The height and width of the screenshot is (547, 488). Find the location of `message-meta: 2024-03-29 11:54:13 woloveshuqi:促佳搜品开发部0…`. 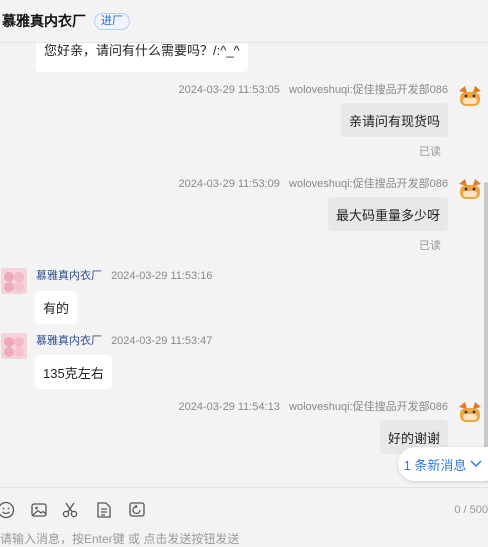

message-meta: 2024-03-29 11:54:13 woloveshuqi:促佳搜品开发部0… is located at coordinates (313, 406).